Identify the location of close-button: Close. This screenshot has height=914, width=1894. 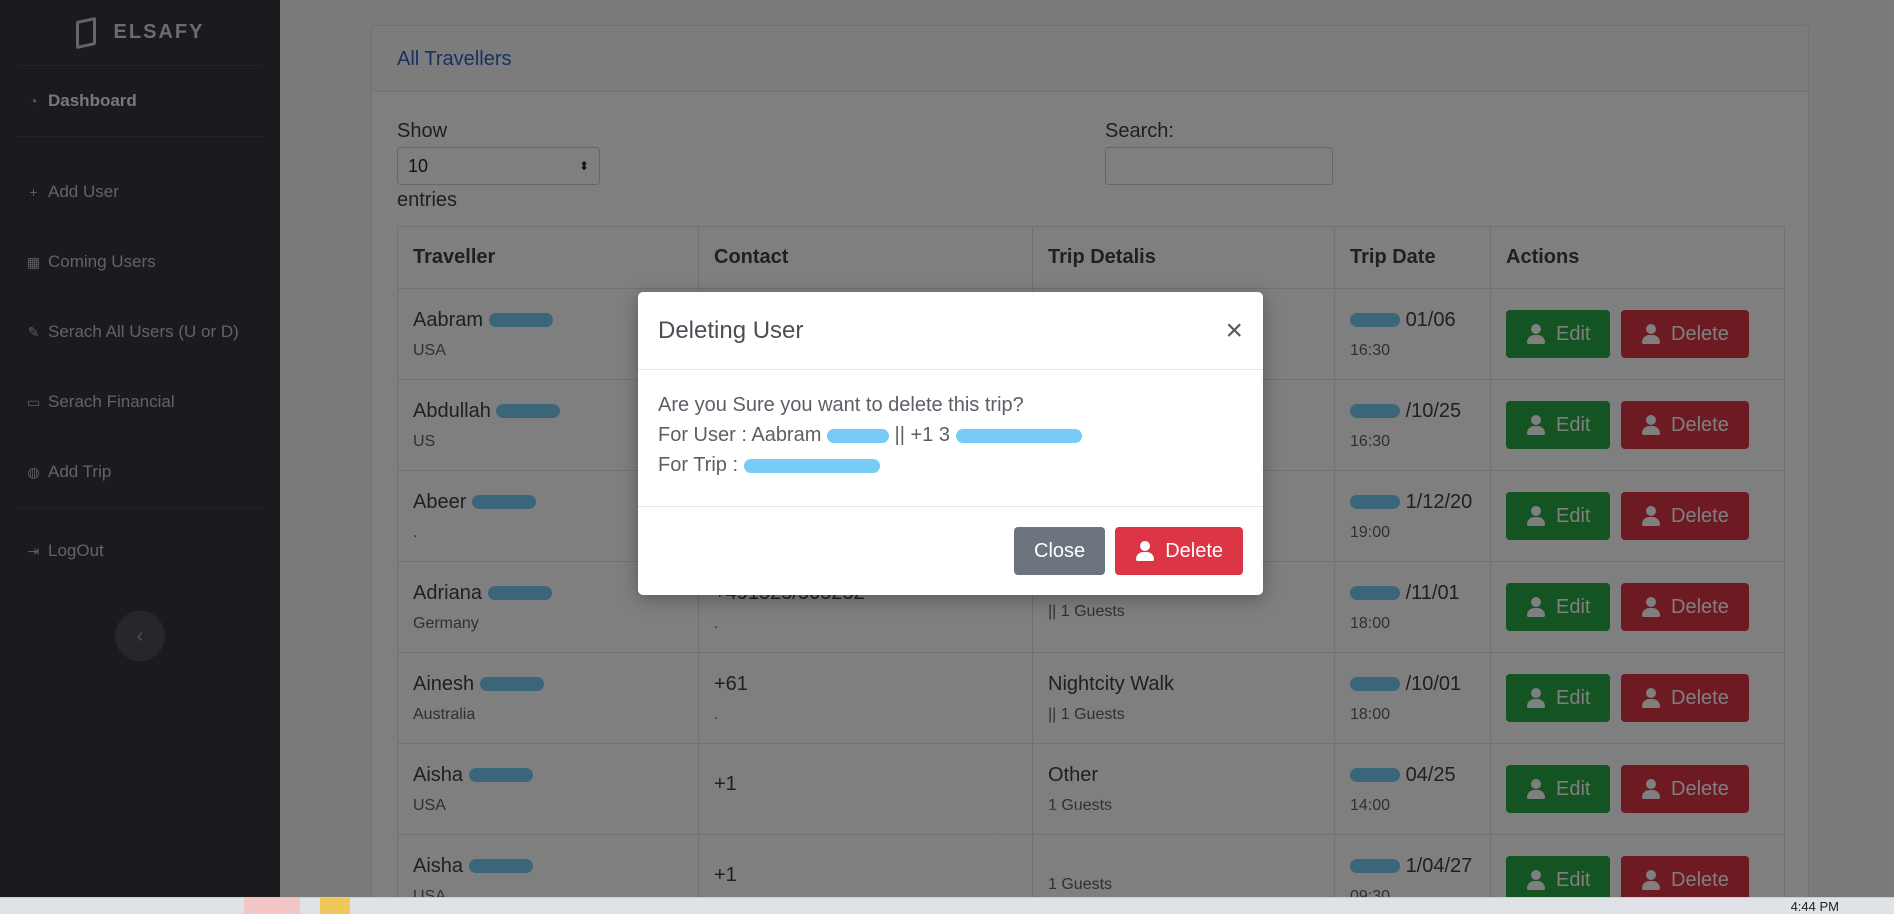
(1060, 551).